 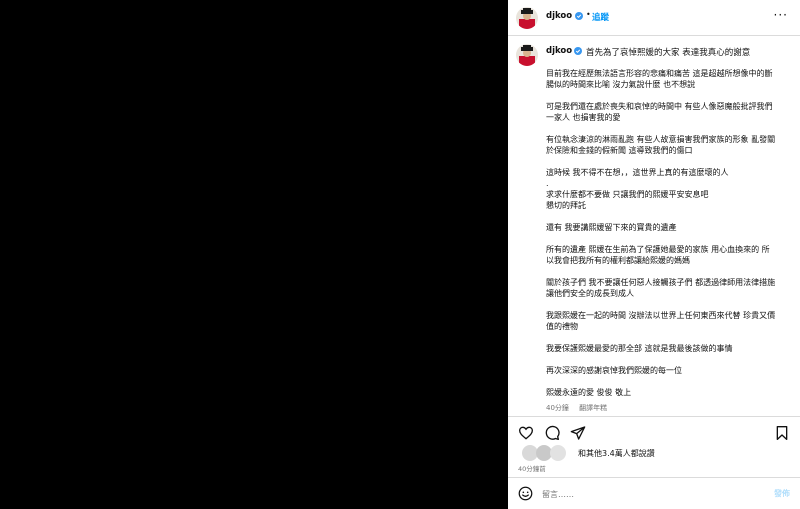 I want to click on liker-avatar, so click(x=558, y=453).